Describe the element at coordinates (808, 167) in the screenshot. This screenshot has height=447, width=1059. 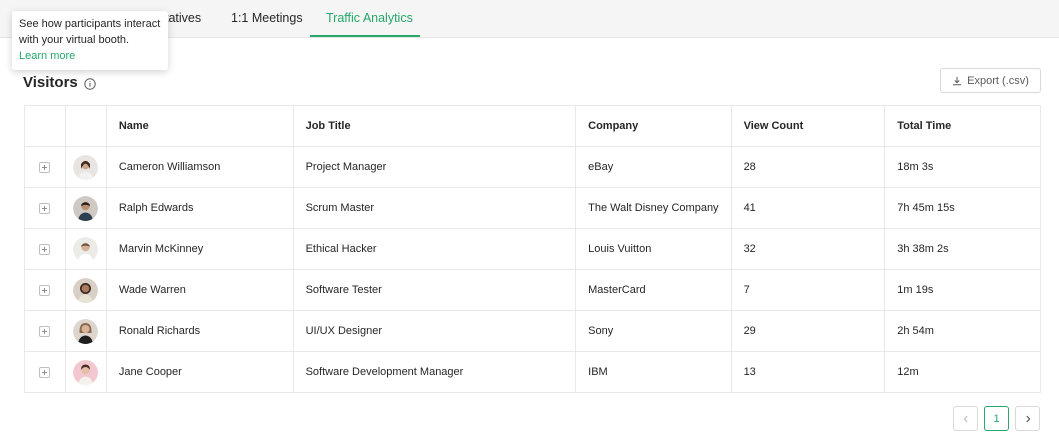
I see `visitor-views: 28` at that location.